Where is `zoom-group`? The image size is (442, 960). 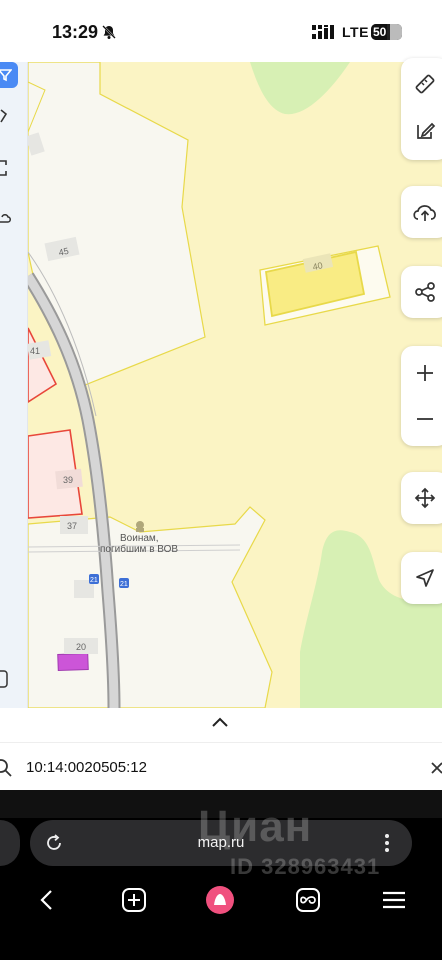
zoom-group is located at coordinates (421, 396).